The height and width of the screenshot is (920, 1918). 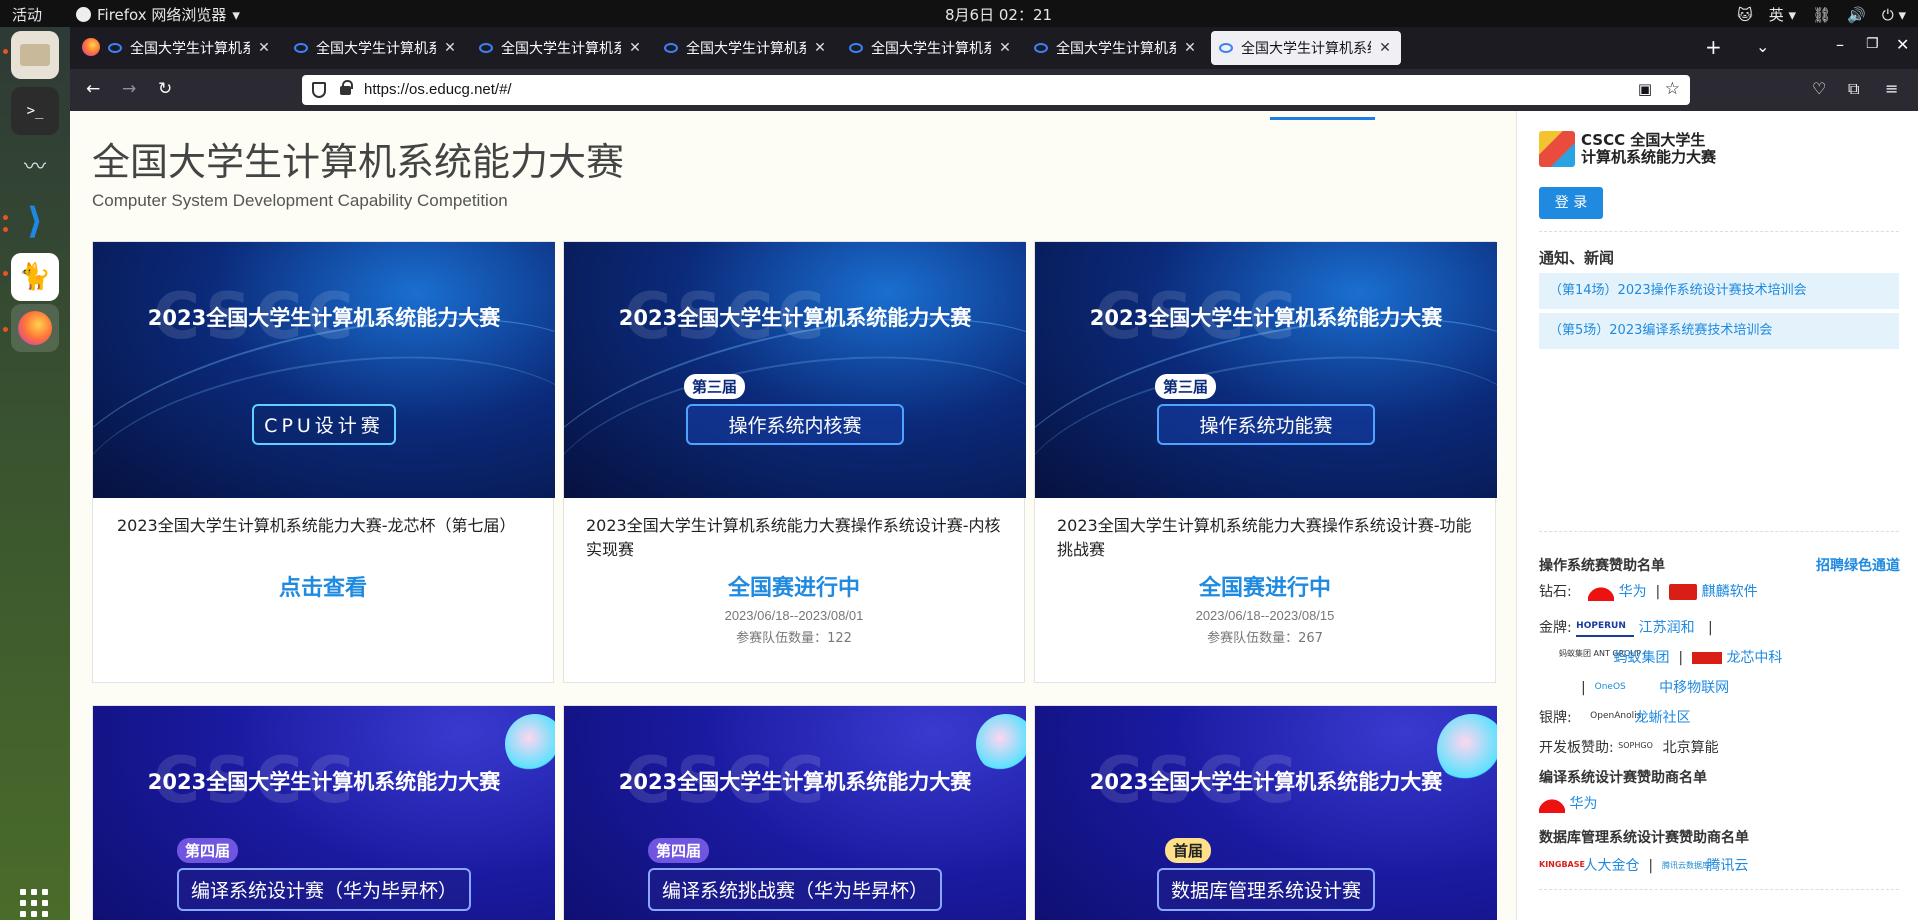 I want to click on dock: >_ 〰 ⟩ 🐈, so click(x=35, y=473).